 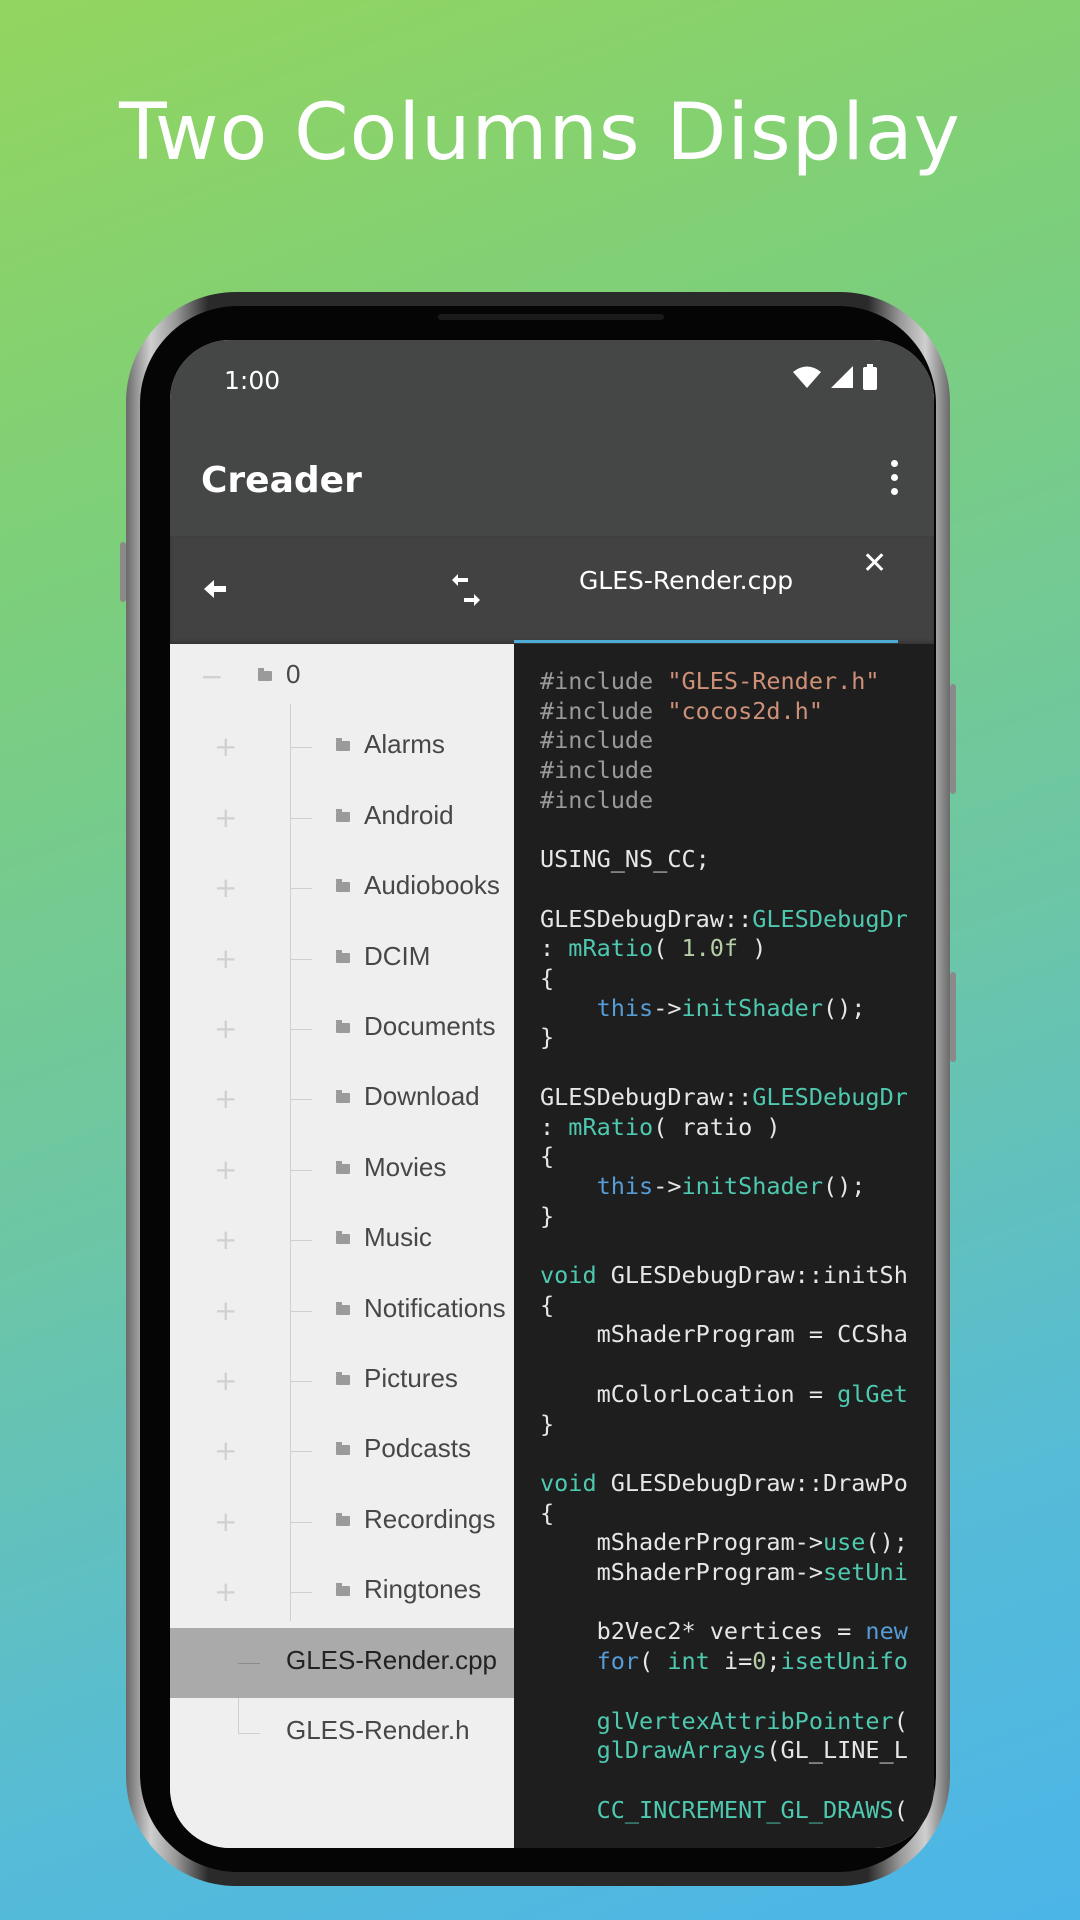 I want to click on swap-icon, so click(x=466, y=590).